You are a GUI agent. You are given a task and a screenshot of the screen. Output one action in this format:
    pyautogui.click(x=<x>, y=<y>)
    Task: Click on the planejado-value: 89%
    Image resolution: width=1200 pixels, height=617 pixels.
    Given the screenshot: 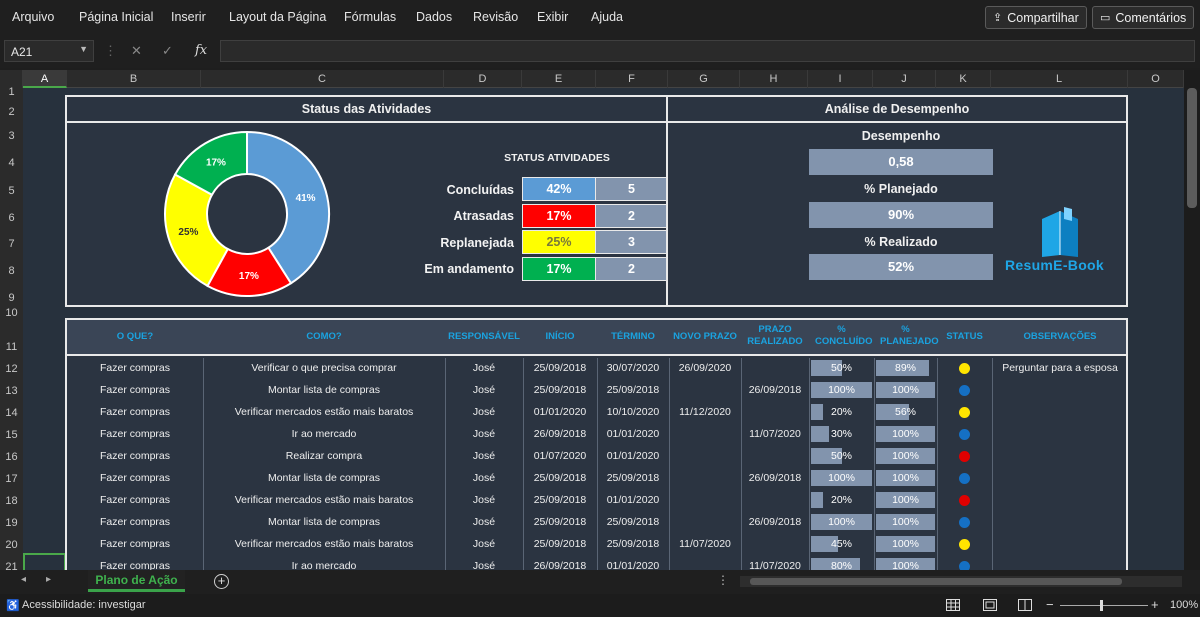 What is the action you would take?
    pyautogui.click(x=905, y=368)
    